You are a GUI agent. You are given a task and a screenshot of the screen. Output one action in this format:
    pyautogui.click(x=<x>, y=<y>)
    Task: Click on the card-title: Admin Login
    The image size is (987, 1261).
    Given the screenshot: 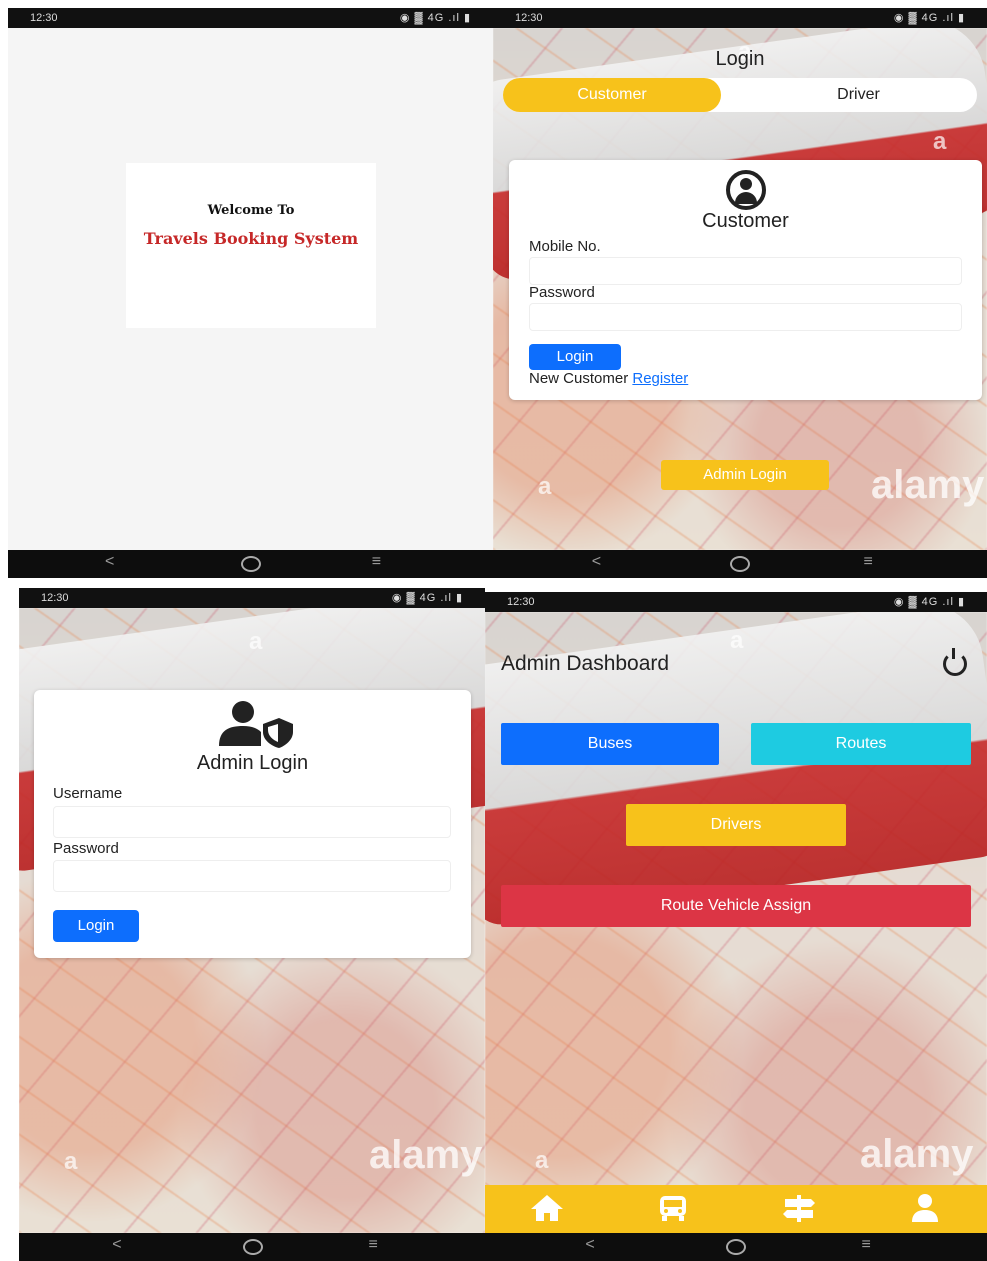 What is the action you would take?
    pyautogui.click(x=252, y=763)
    